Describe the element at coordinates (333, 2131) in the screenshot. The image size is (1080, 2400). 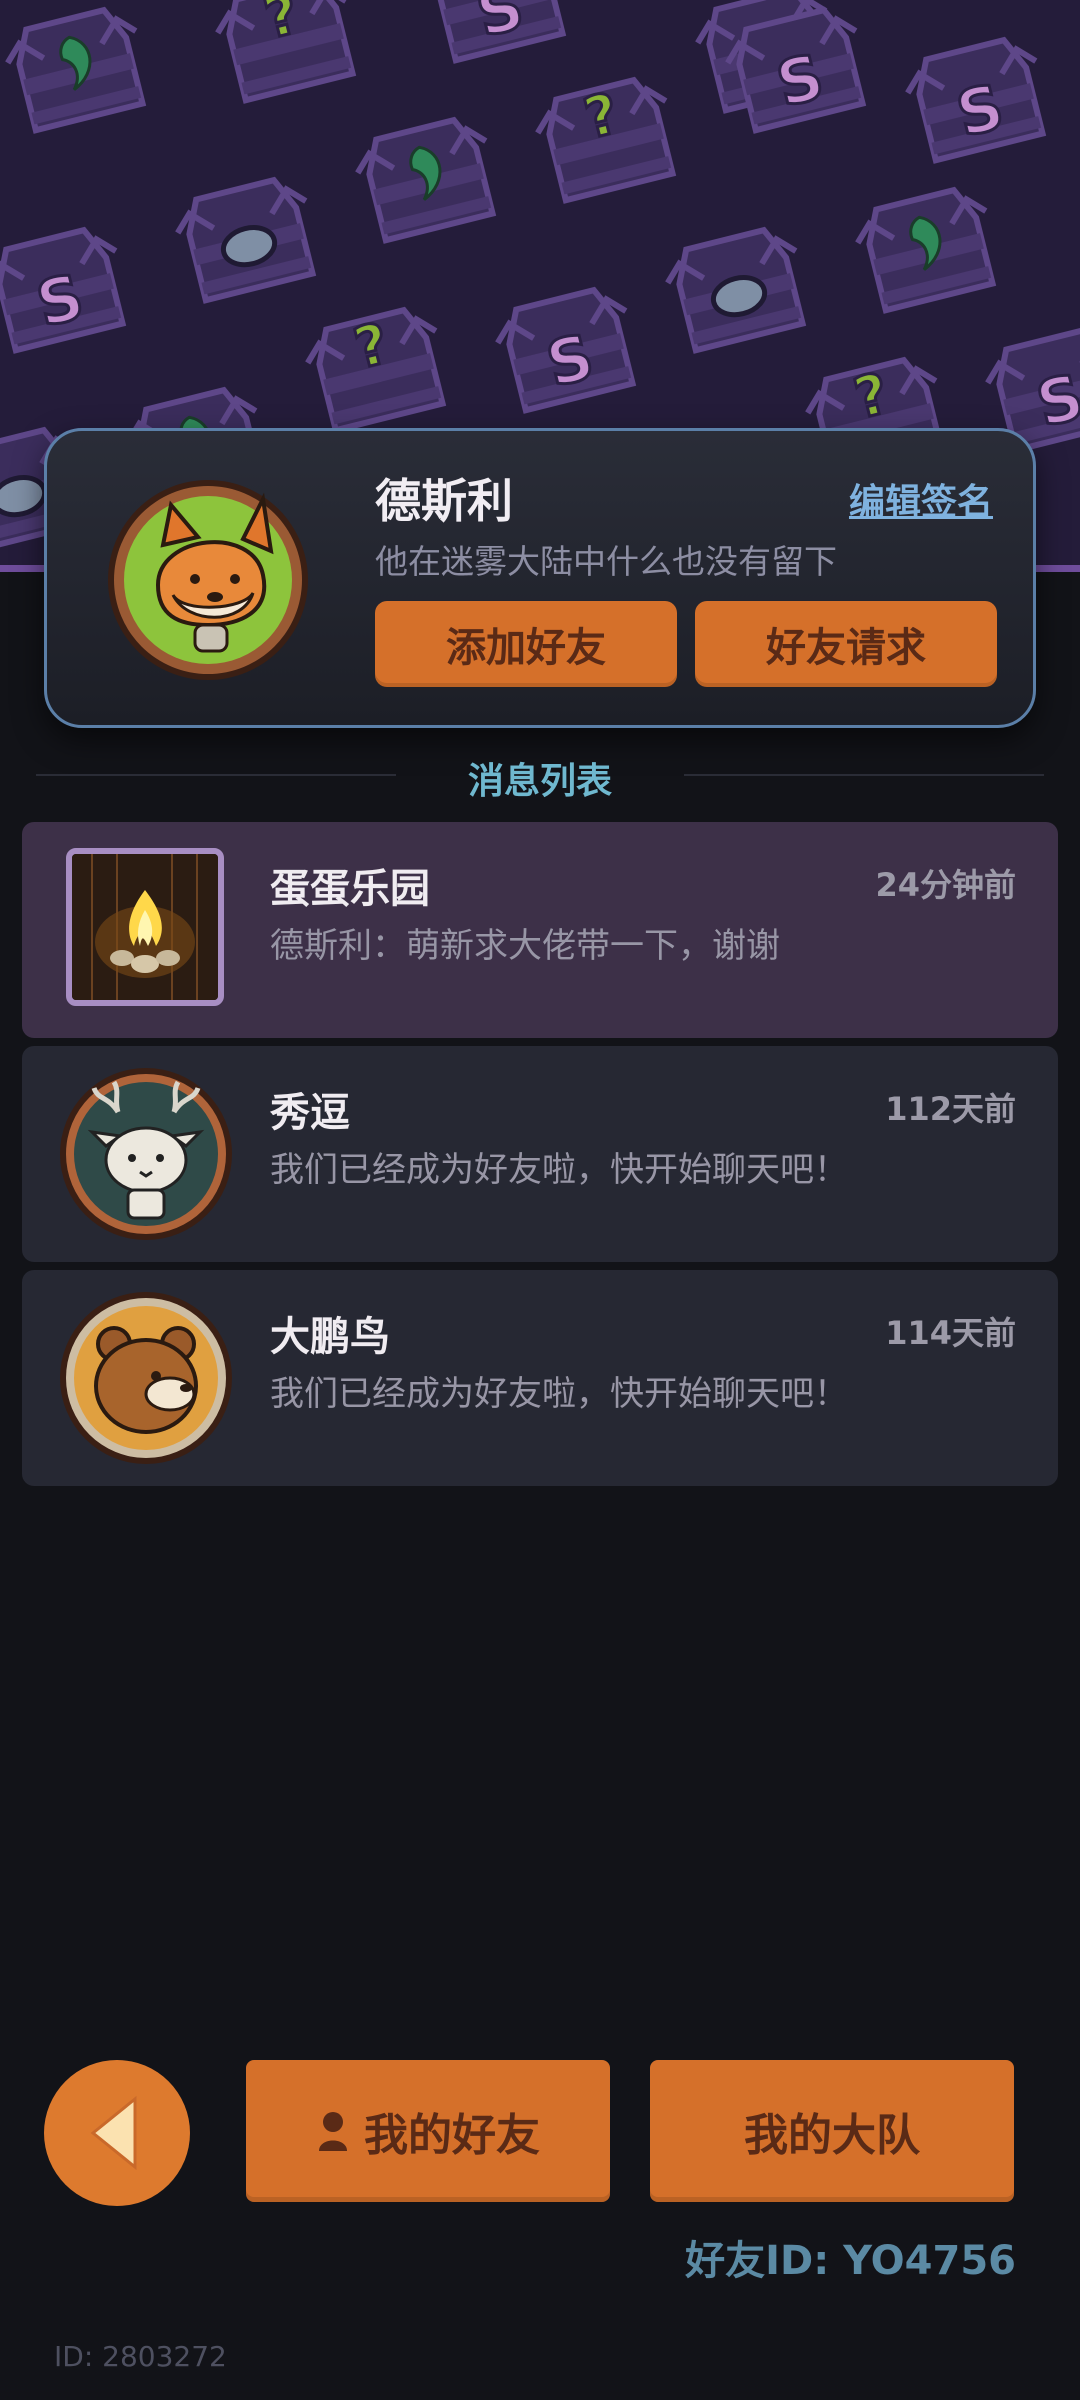
I see `person-icon` at that location.